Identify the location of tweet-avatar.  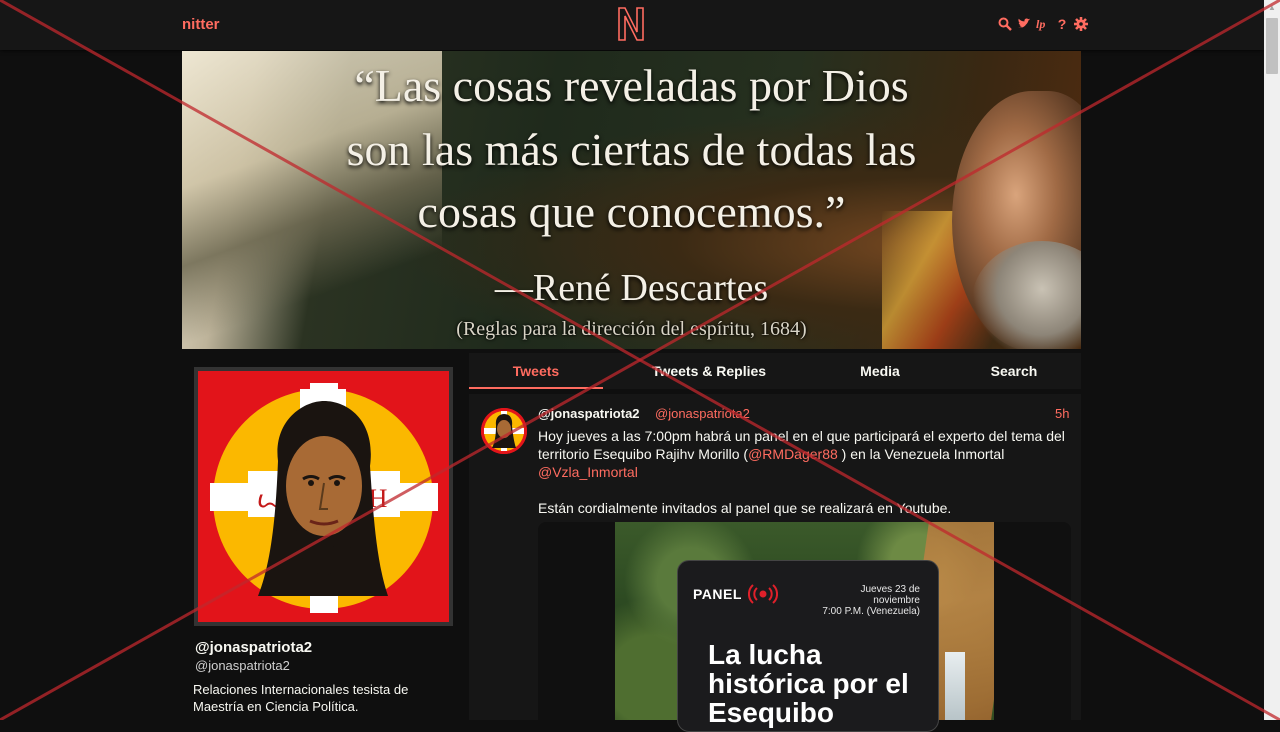
(504, 431).